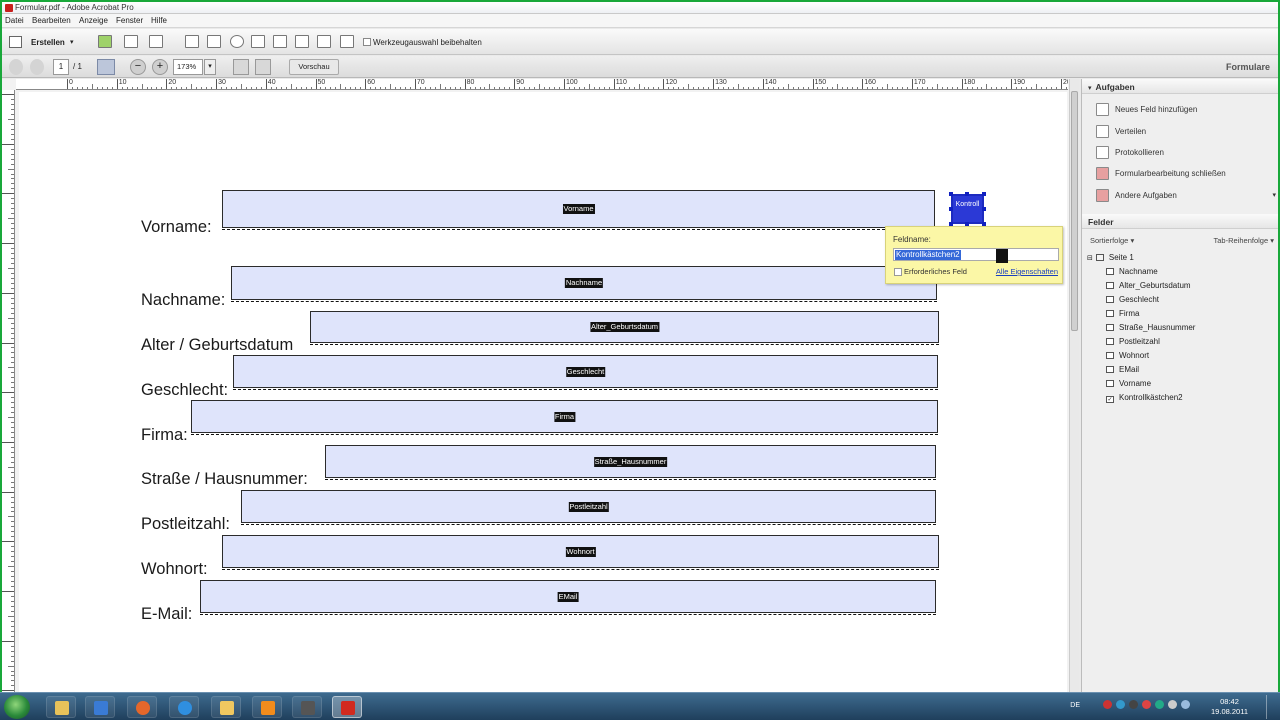 This screenshot has width=1280, height=720. Describe the element at coordinates (184, 707) in the screenshot. I see `ie-taskbar-icon` at that location.